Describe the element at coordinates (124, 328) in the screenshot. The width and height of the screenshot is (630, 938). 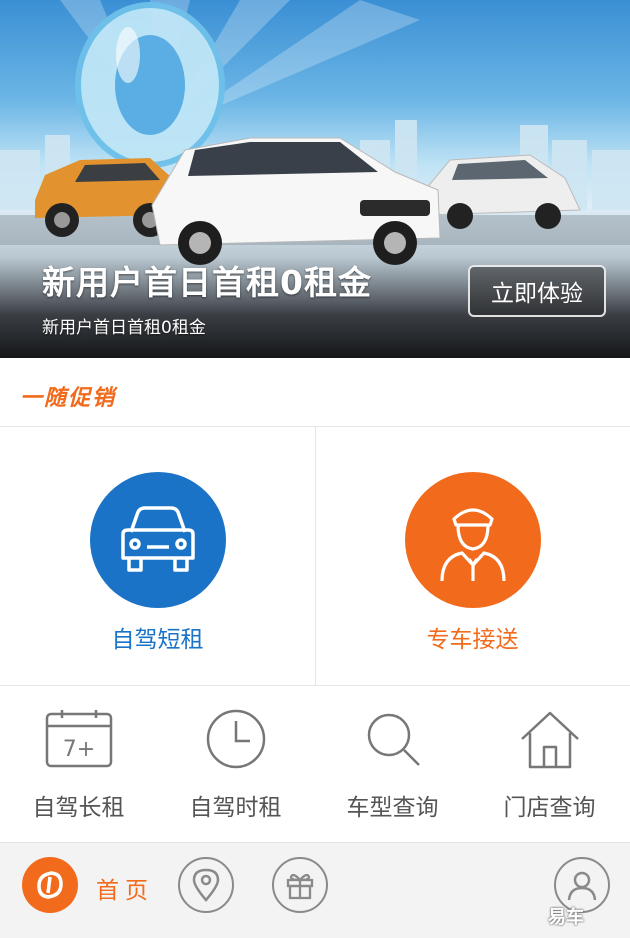
I see `banner-subtitle: 新用户首日首租0租金` at that location.